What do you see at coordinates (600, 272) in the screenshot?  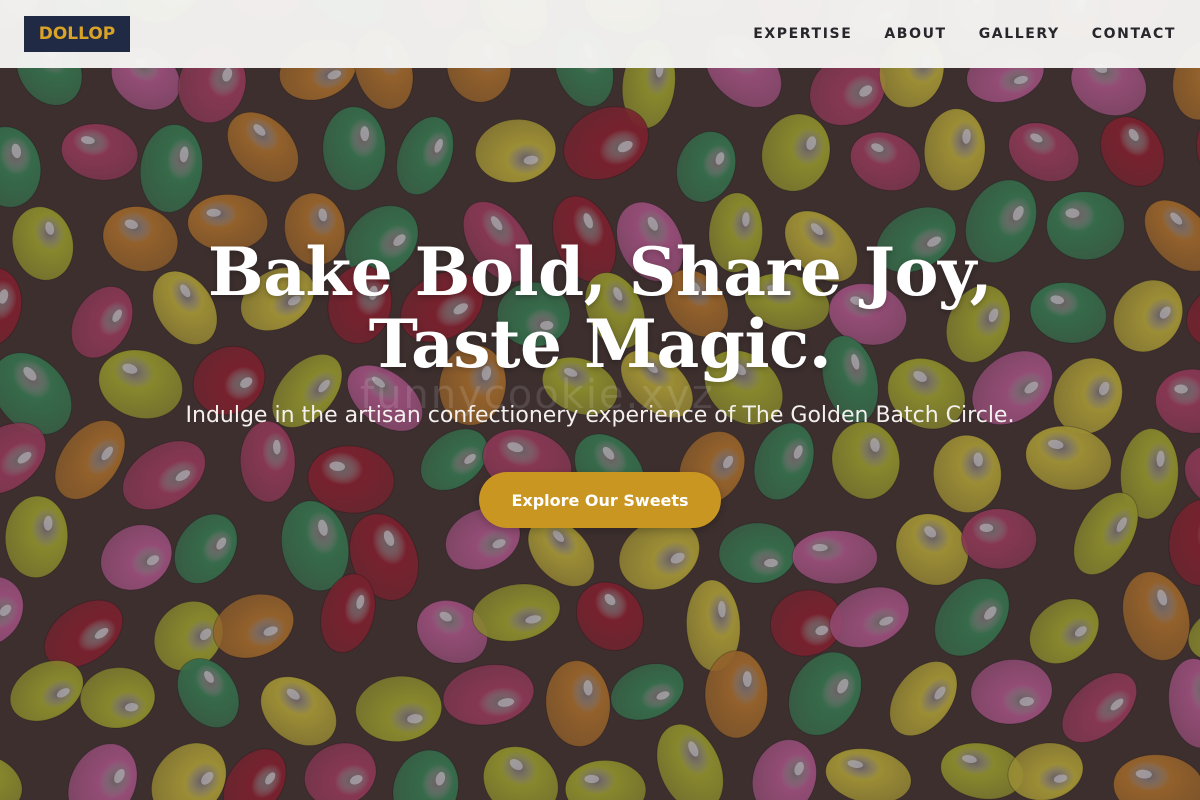 I see `headline-line-1: Bake Bold, Share Joy,` at bounding box center [600, 272].